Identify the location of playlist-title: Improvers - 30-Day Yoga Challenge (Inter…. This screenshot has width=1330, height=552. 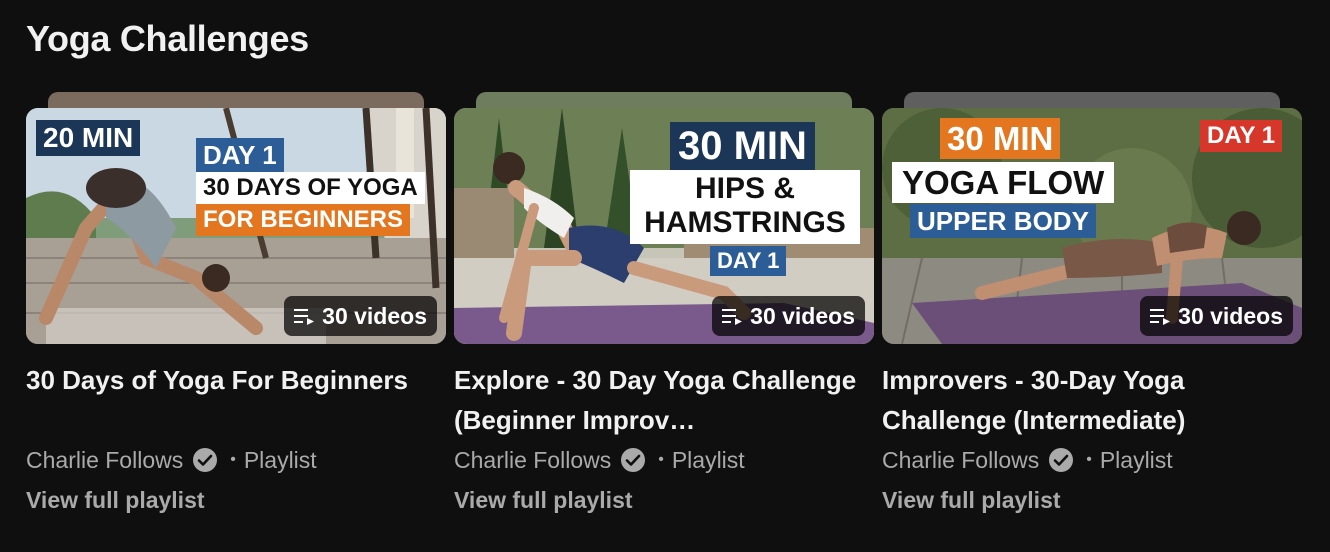
(1092, 400).